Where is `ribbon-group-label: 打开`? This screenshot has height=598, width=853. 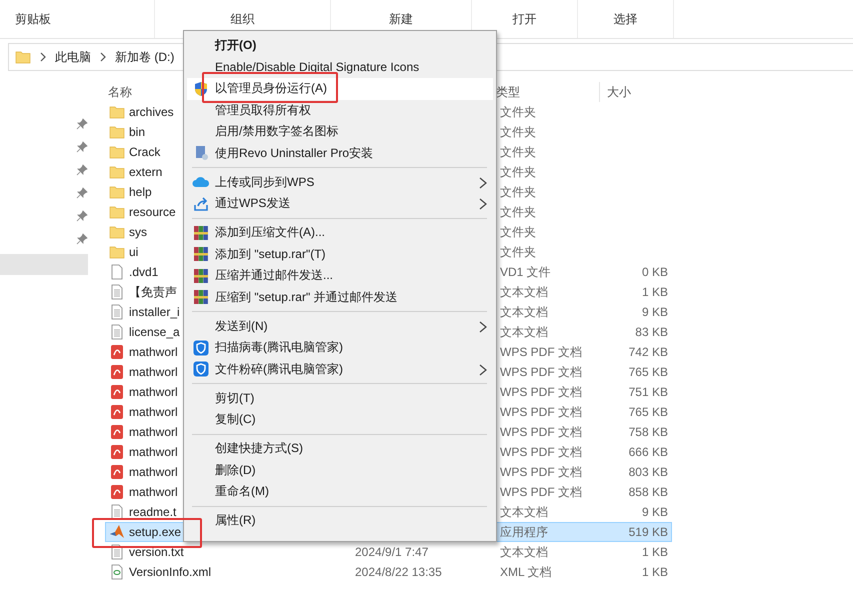
ribbon-group-label: 打开 is located at coordinates (524, 19).